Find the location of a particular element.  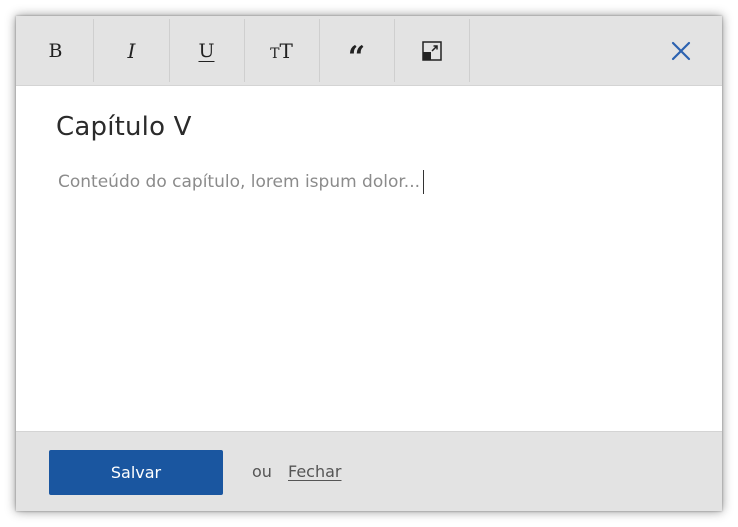

text-size-small-glyph: T is located at coordinates (275, 53).